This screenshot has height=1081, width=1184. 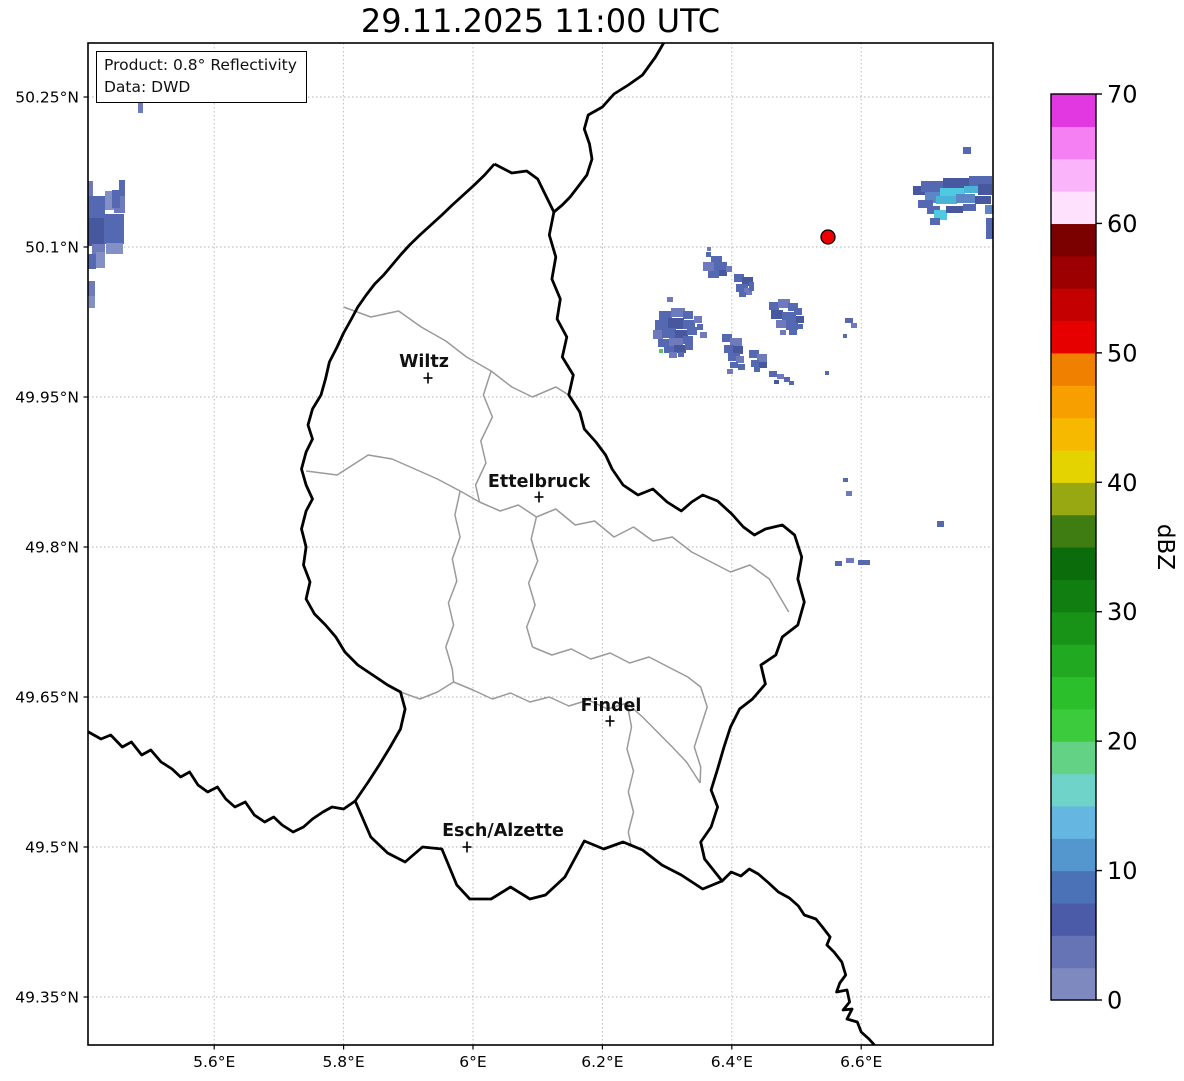 What do you see at coordinates (798, 956) in the screenshot?
I see `border-france-germany` at bounding box center [798, 956].